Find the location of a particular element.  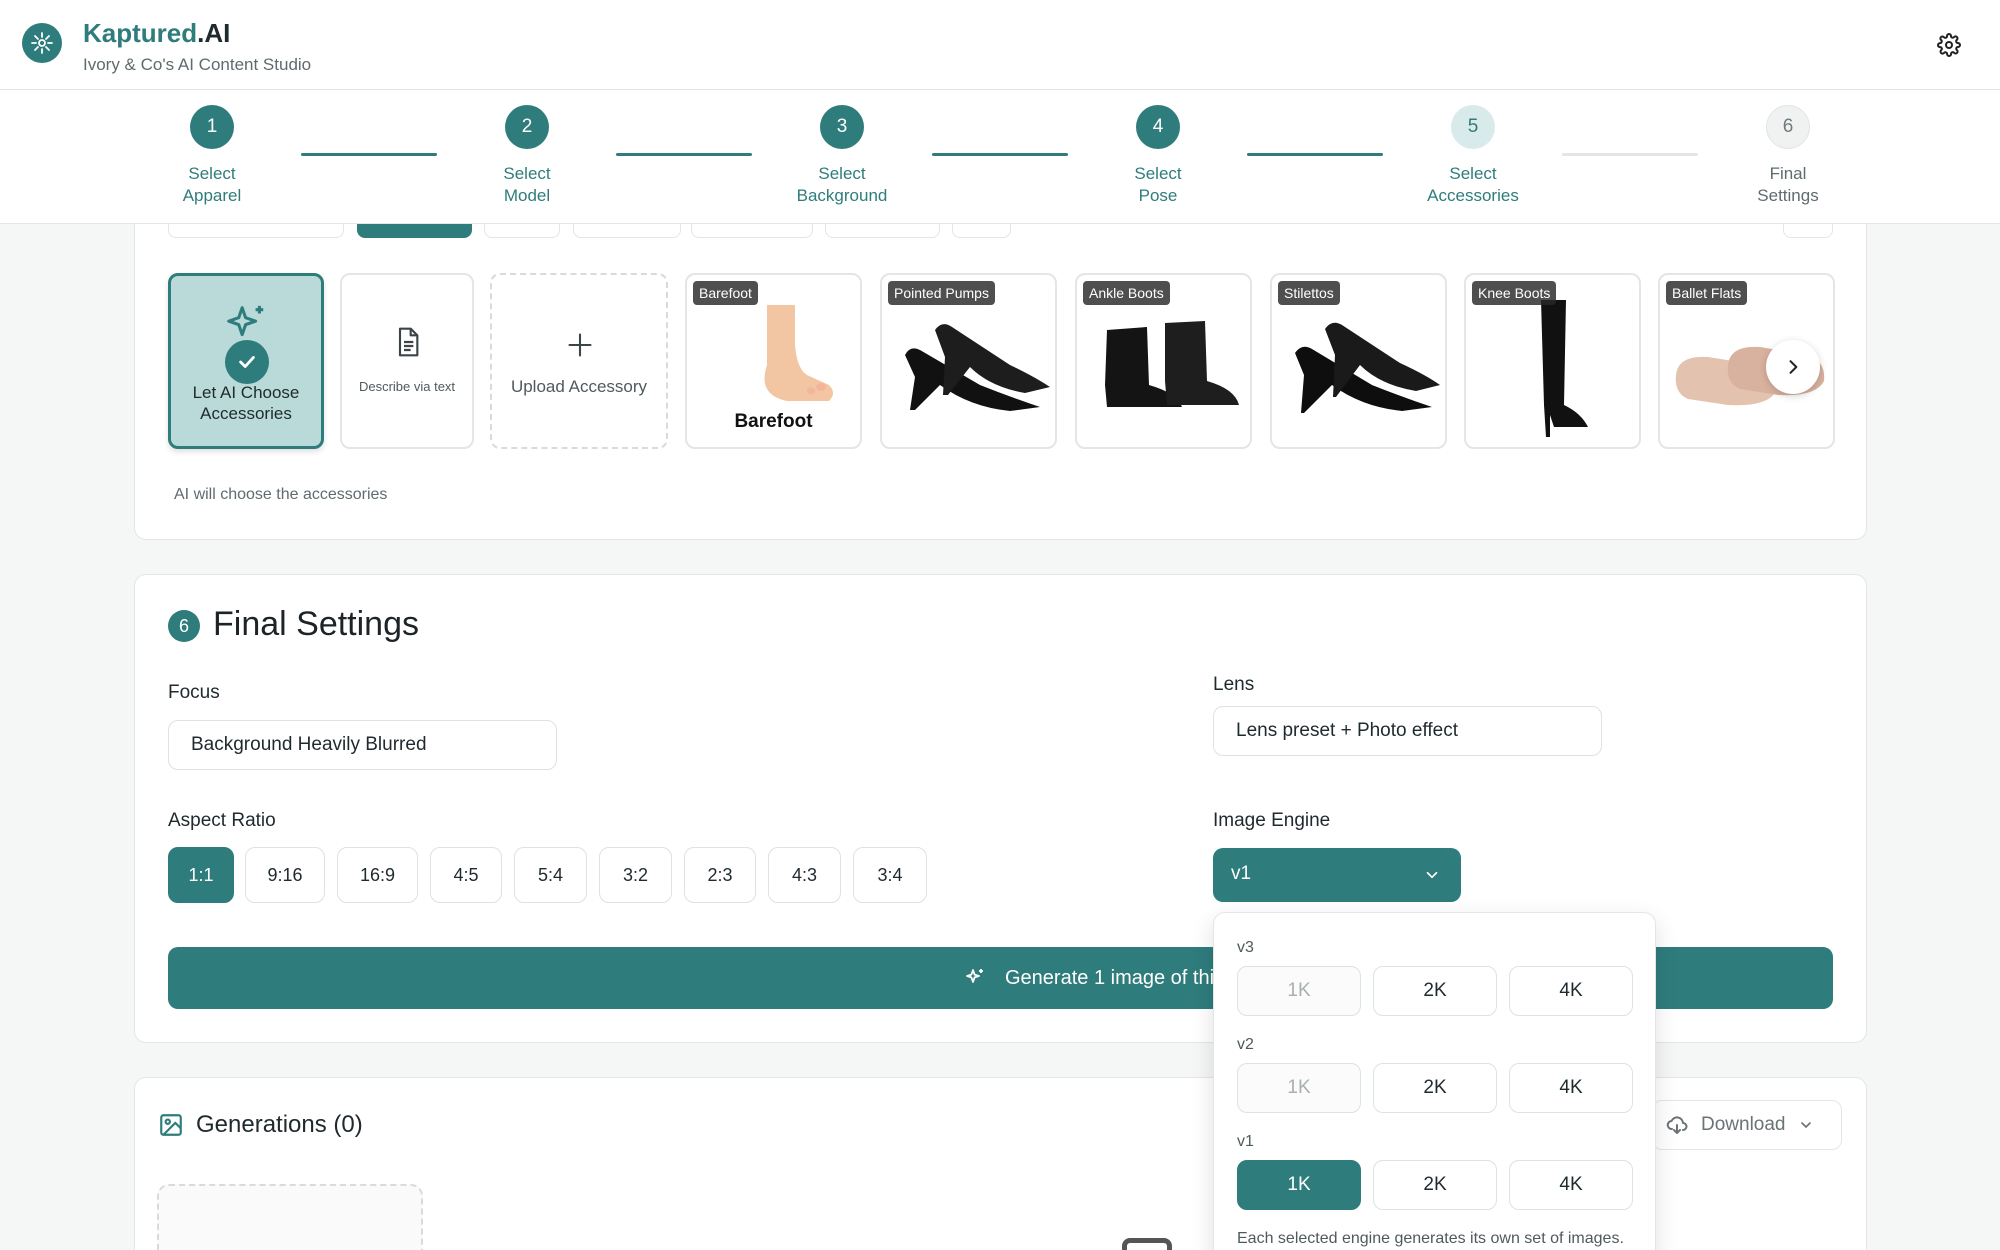

step-label: Model is located at coordinates (527, 195).